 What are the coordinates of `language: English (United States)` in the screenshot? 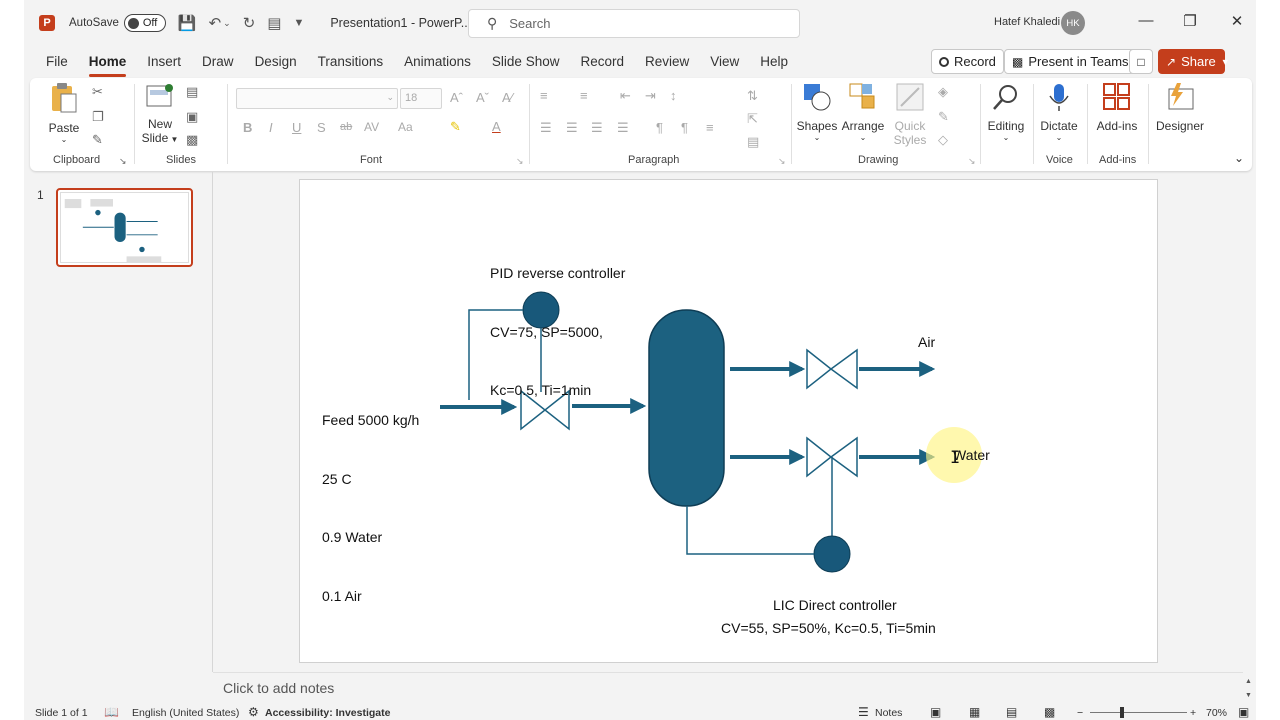 It's located at (185, 713).